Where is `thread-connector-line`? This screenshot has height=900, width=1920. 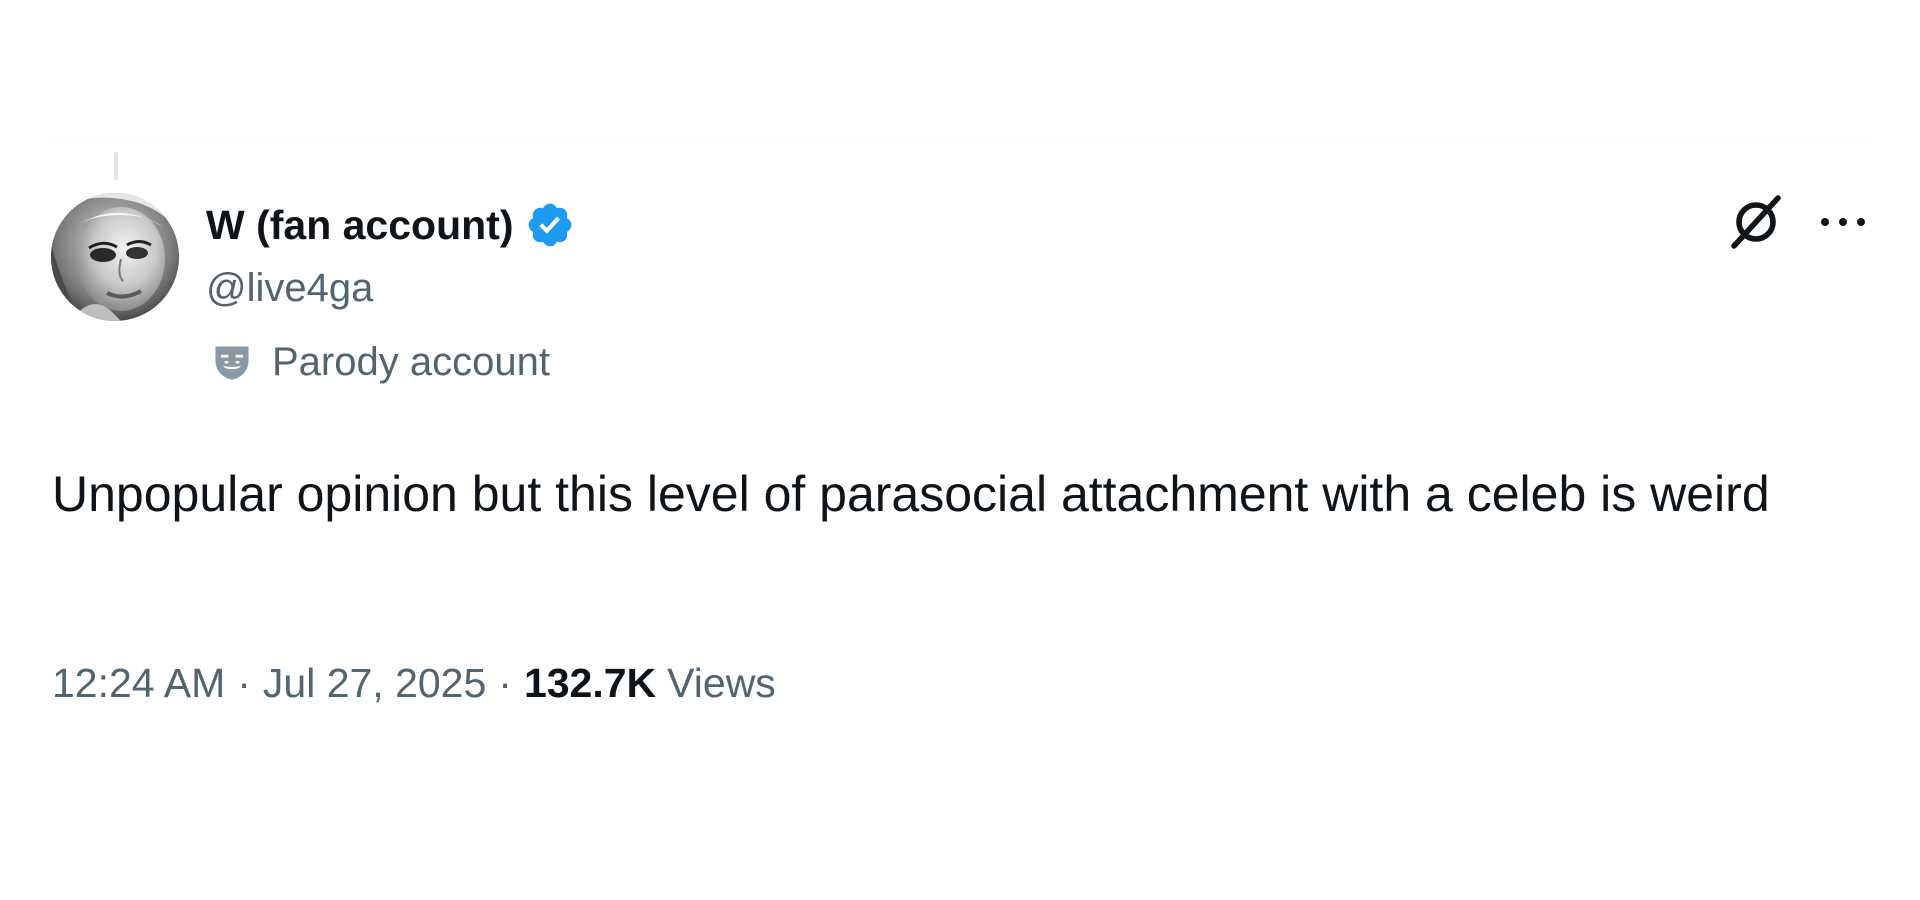
thread-connector-line is located at coordinates (116, 166).